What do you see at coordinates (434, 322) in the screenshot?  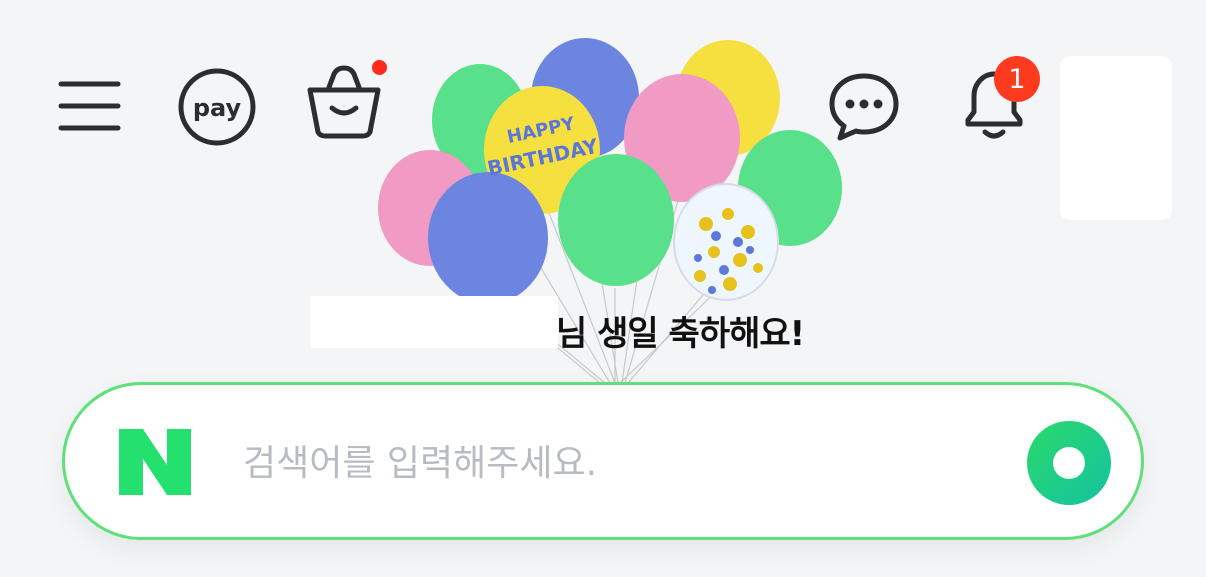 I see `user-name-redacted` at bounding box center [434, 322].